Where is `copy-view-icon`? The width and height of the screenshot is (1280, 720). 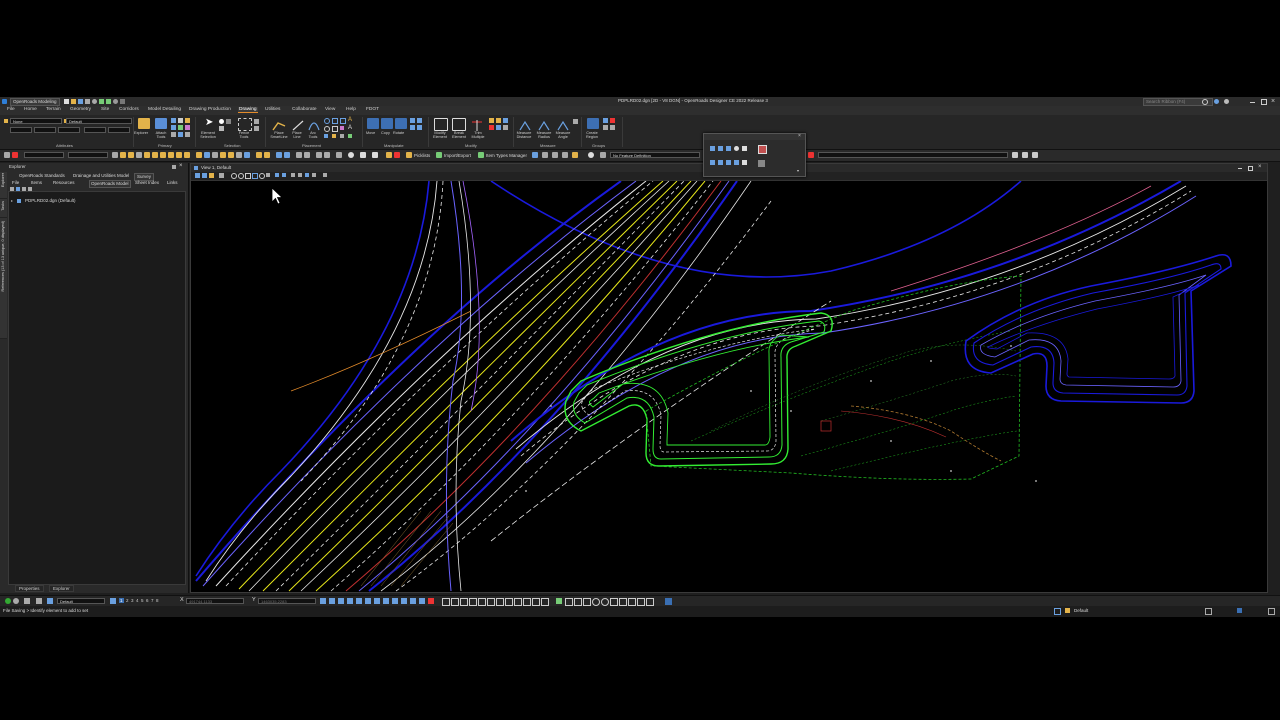
copy-view-icon is located at coordinates (293, 175).